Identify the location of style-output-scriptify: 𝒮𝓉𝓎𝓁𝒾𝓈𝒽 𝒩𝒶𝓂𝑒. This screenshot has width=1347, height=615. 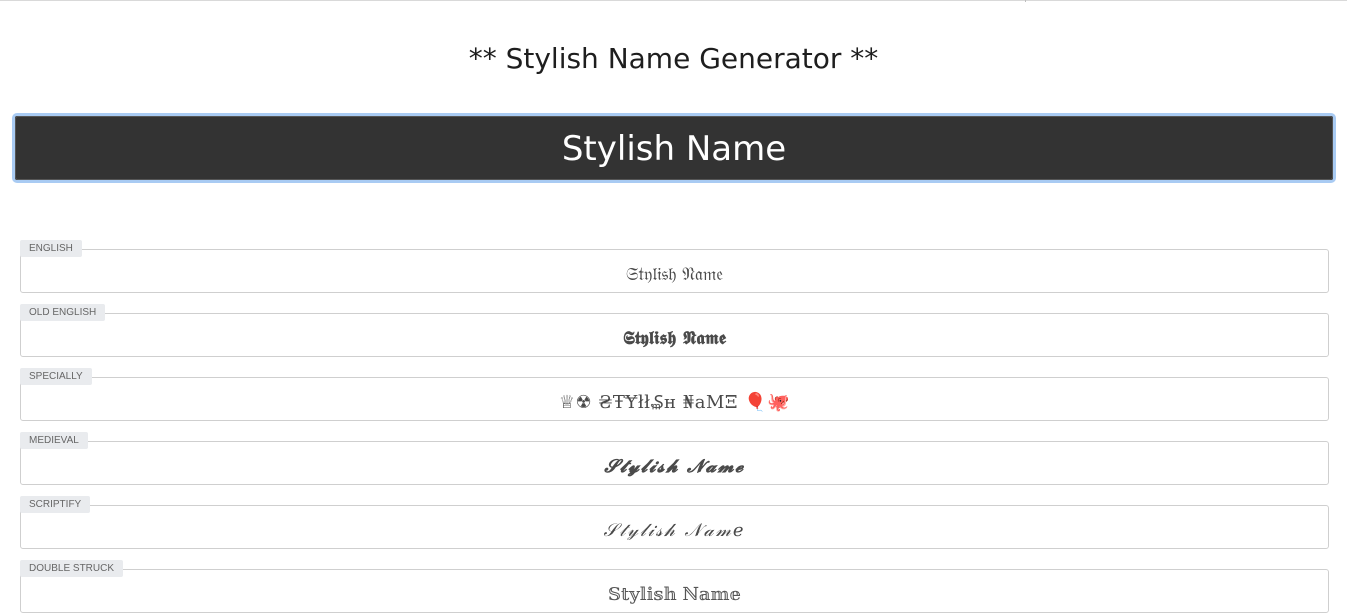
(674, 527).